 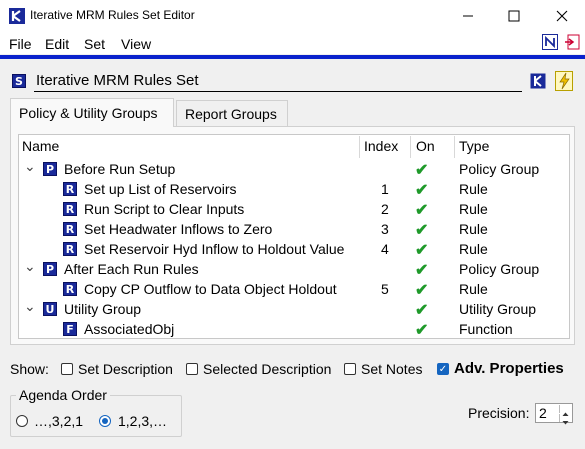 What do you see at coordinates (40, 146) in the screenshot?
I see `column-header-name: Name` at bounding box center [40, 146].